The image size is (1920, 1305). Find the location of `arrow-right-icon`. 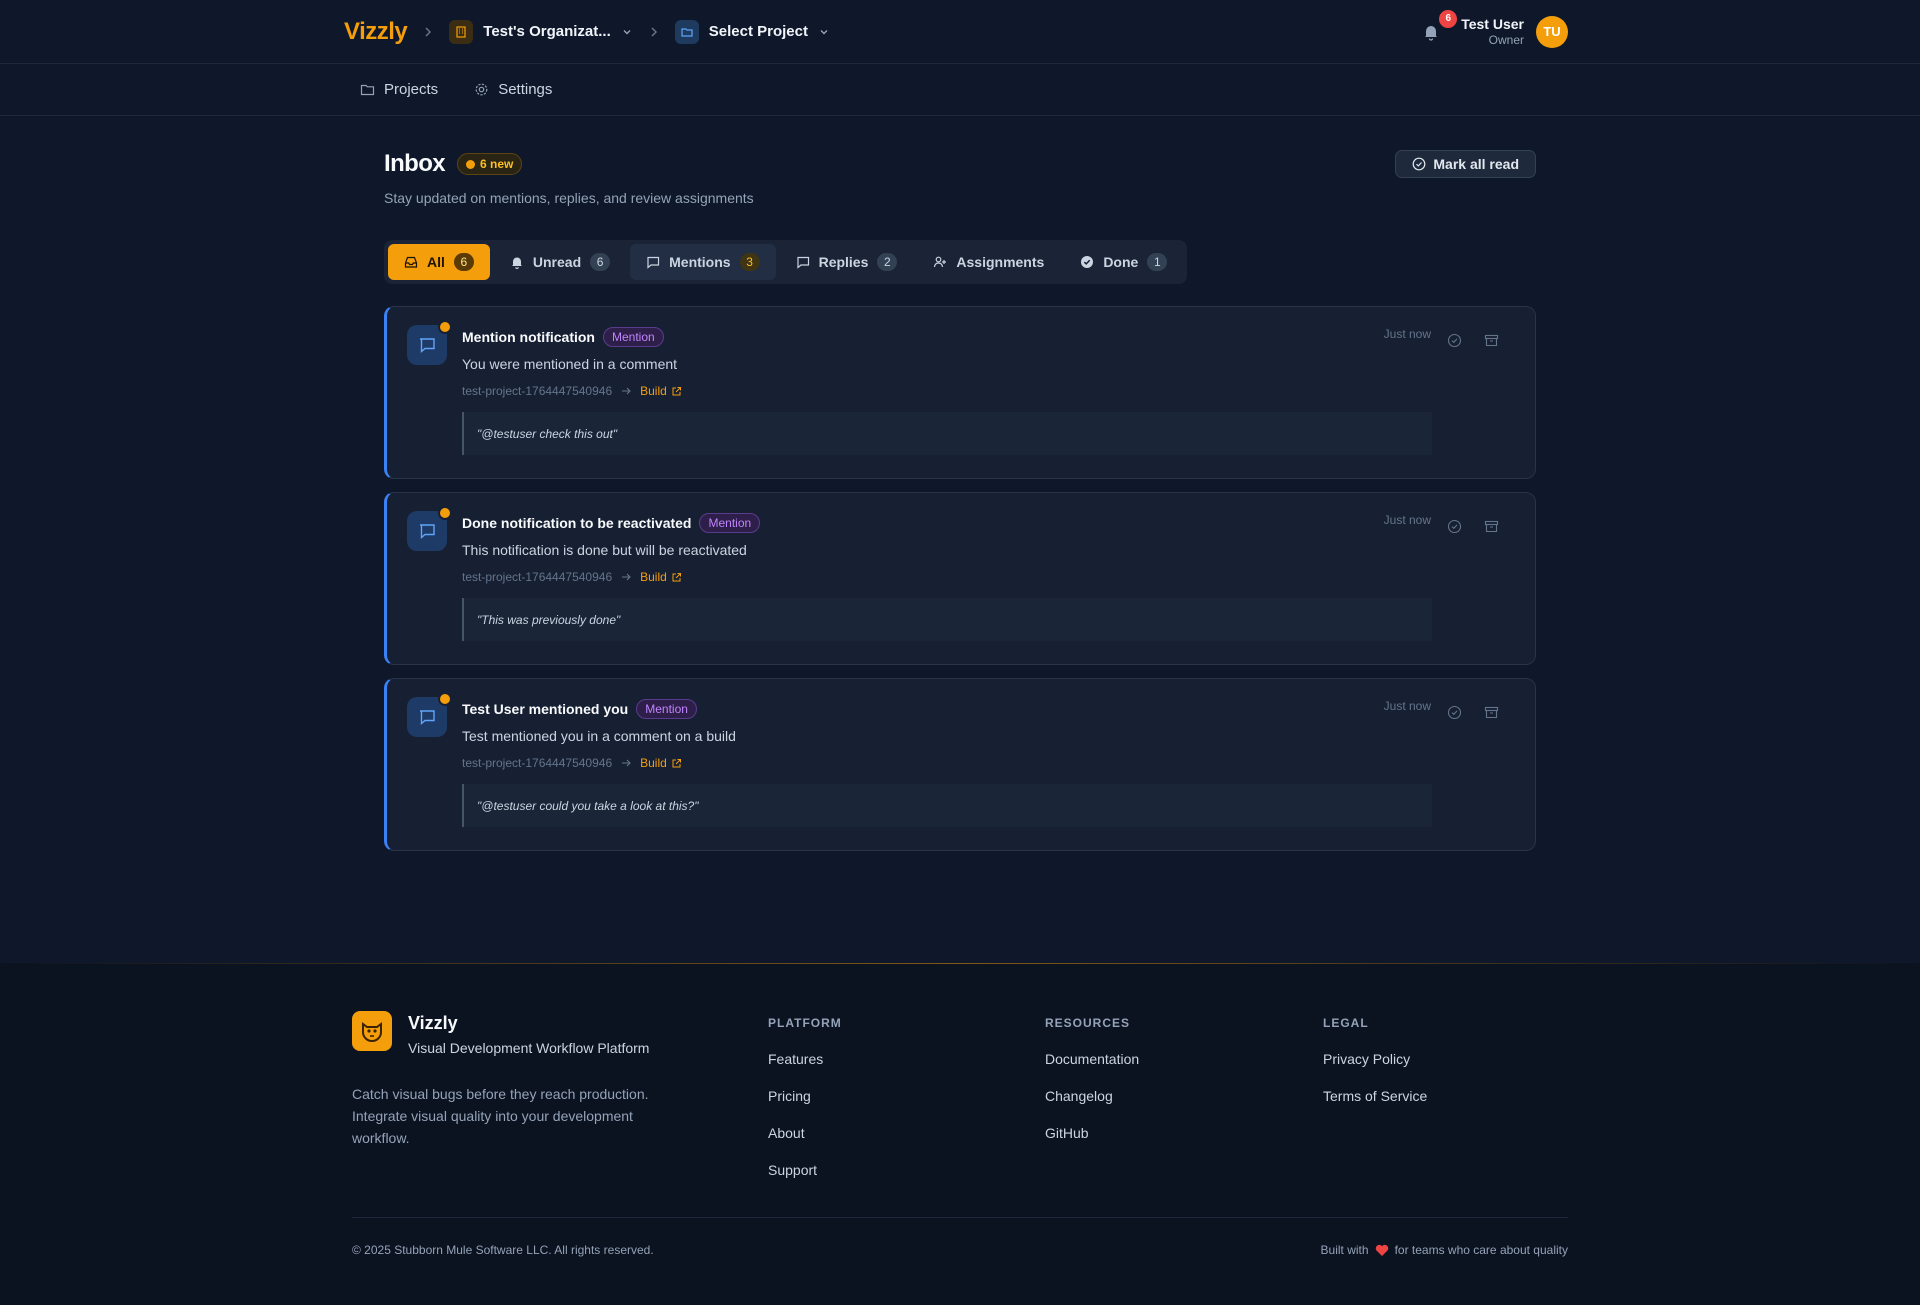

arrow-right-icon is located at coordinates (626, 763).